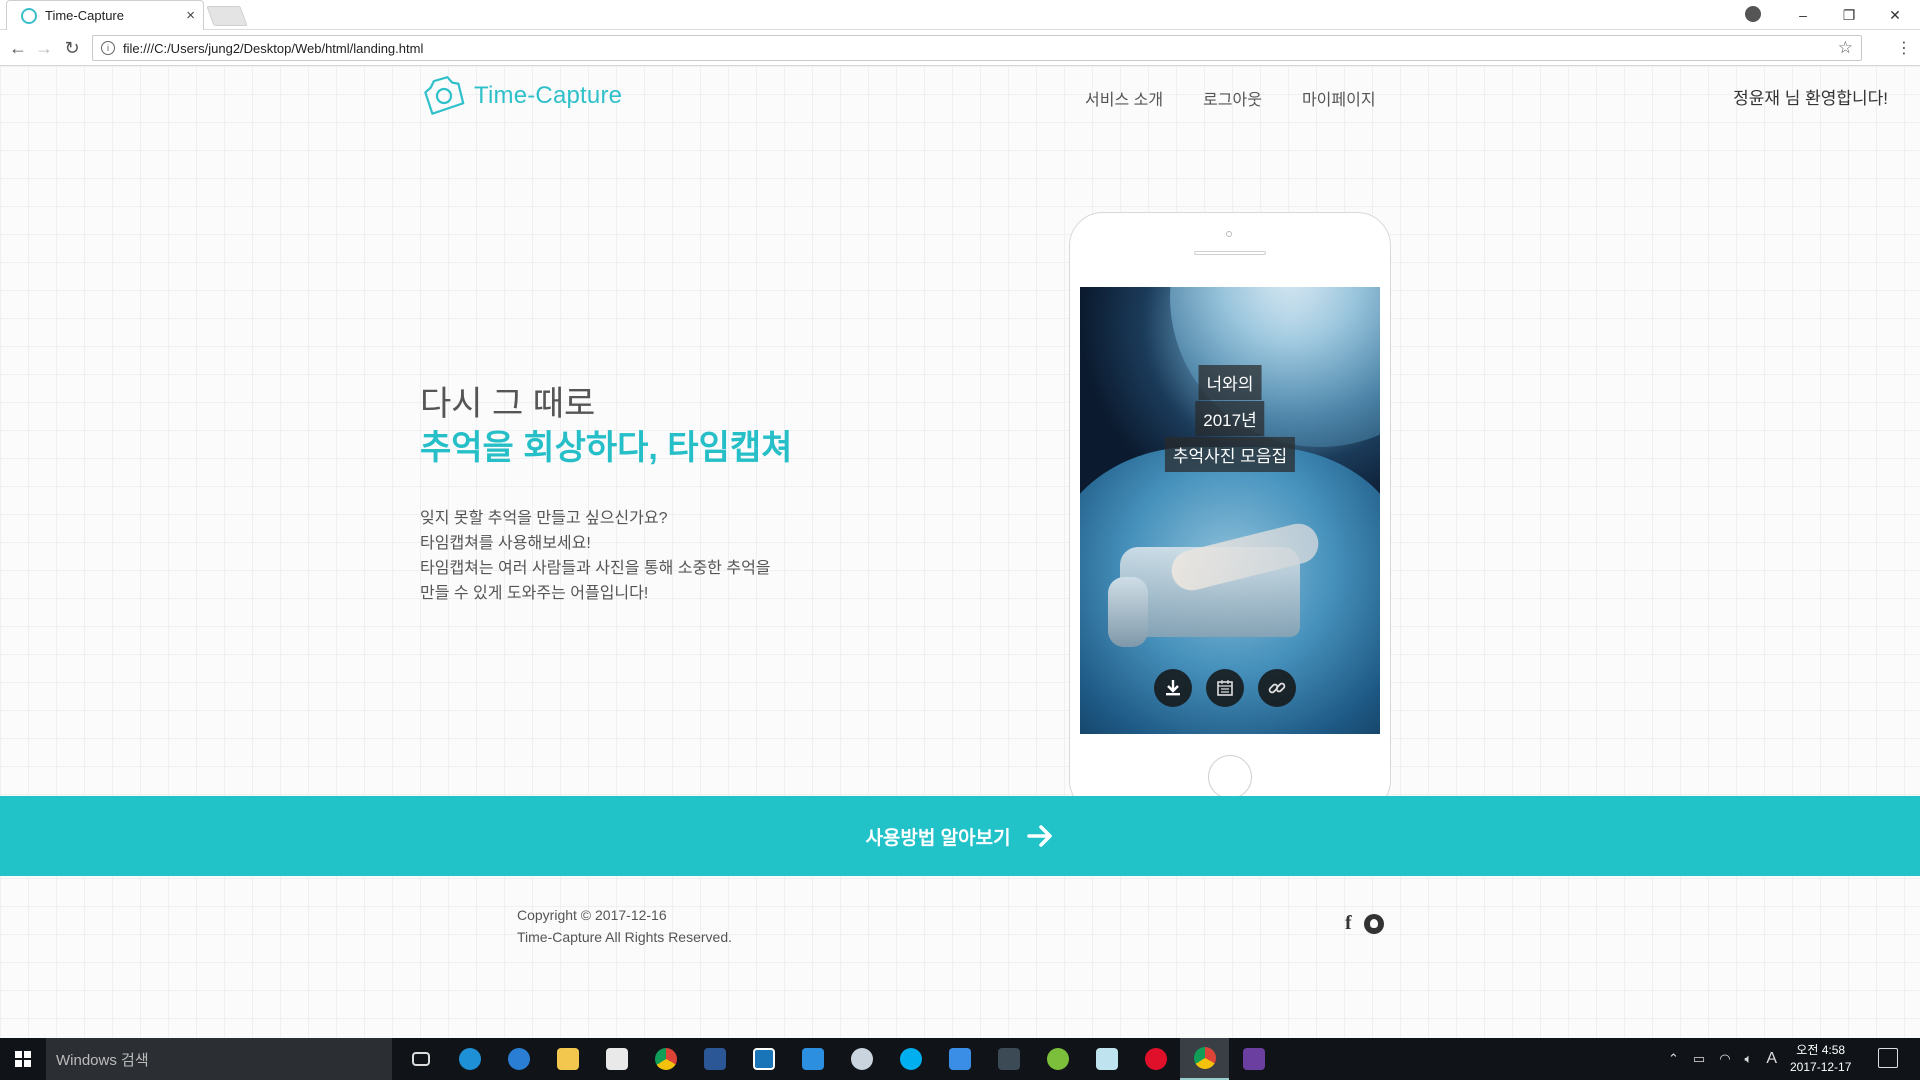 The height and width of the screenshot is (1080, 1920). Describe the element at coordinates (1230, 454) in the screenshot. I see `screen-label-3: 추억사진 모음집` at that location.